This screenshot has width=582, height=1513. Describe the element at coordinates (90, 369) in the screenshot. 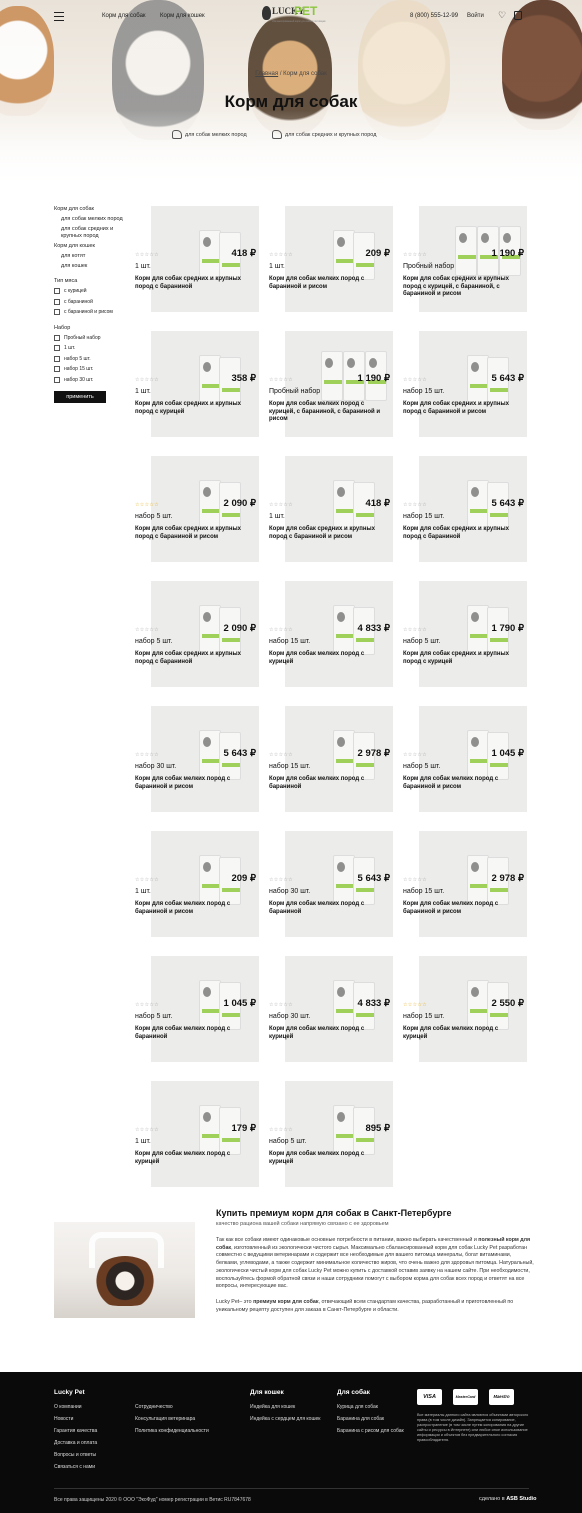

I see `filter-15: набор 15 шт.` at that location.